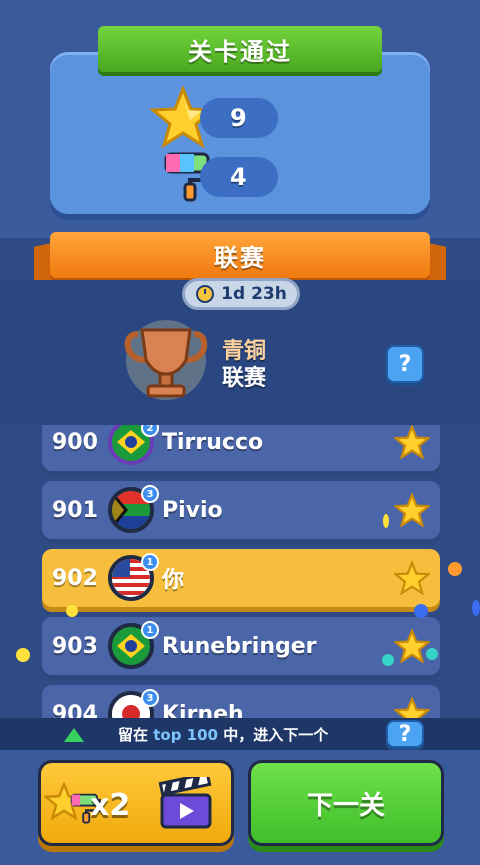 The height and width of the screenshot is (865, 480). I want to click on player-name: 你, so click(173, 580).